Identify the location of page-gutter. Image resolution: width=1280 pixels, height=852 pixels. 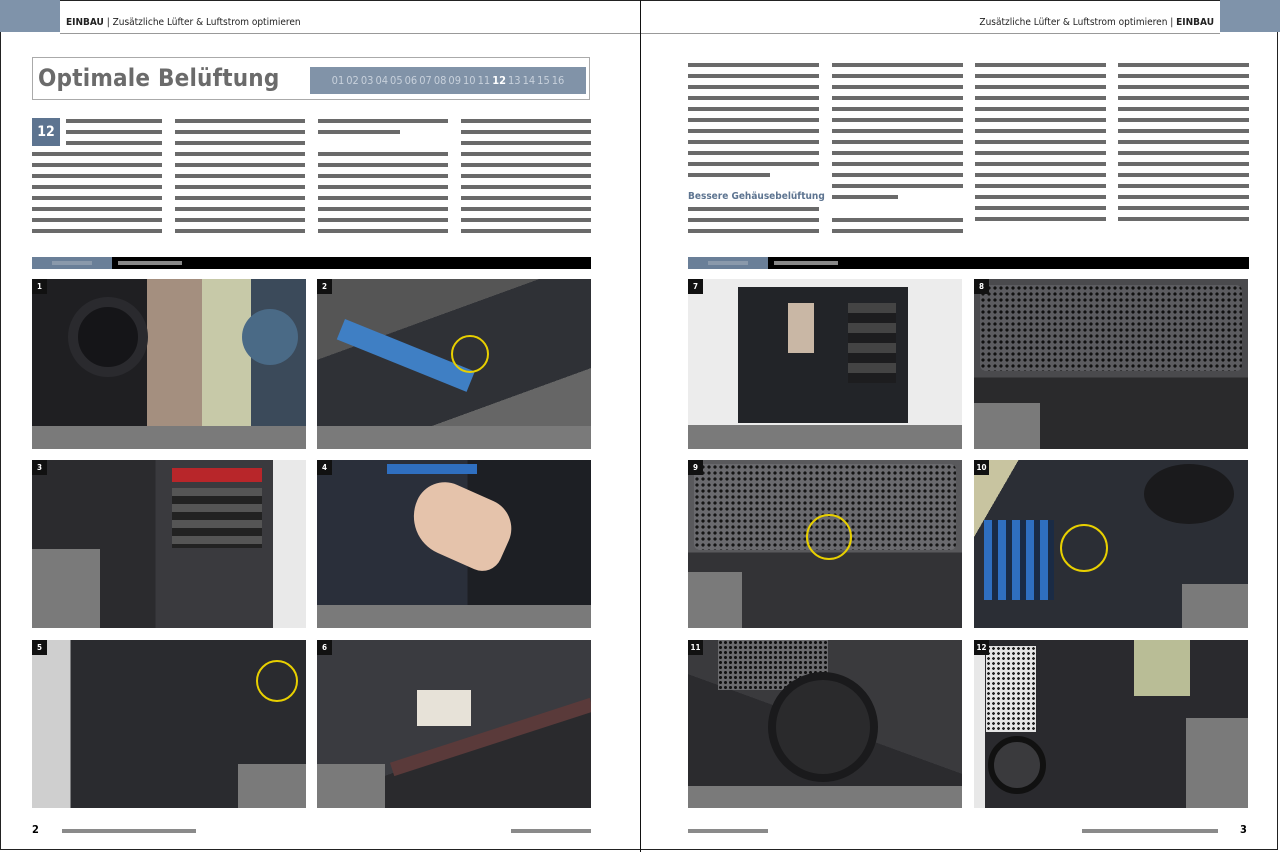
(640, 426).